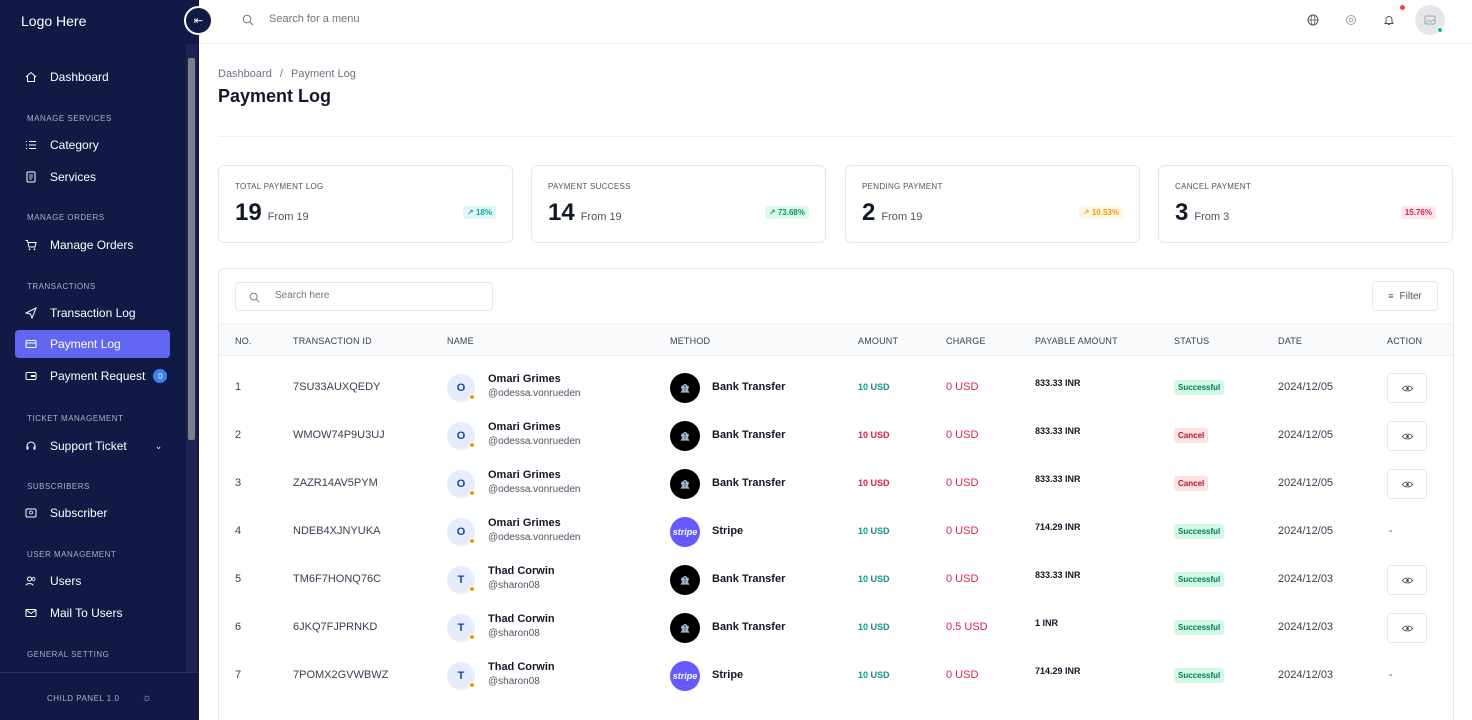 The width and height of the screenshot is (1472, 720). I want to click on column-header-amount: AMOUNT, so click(878, 341).